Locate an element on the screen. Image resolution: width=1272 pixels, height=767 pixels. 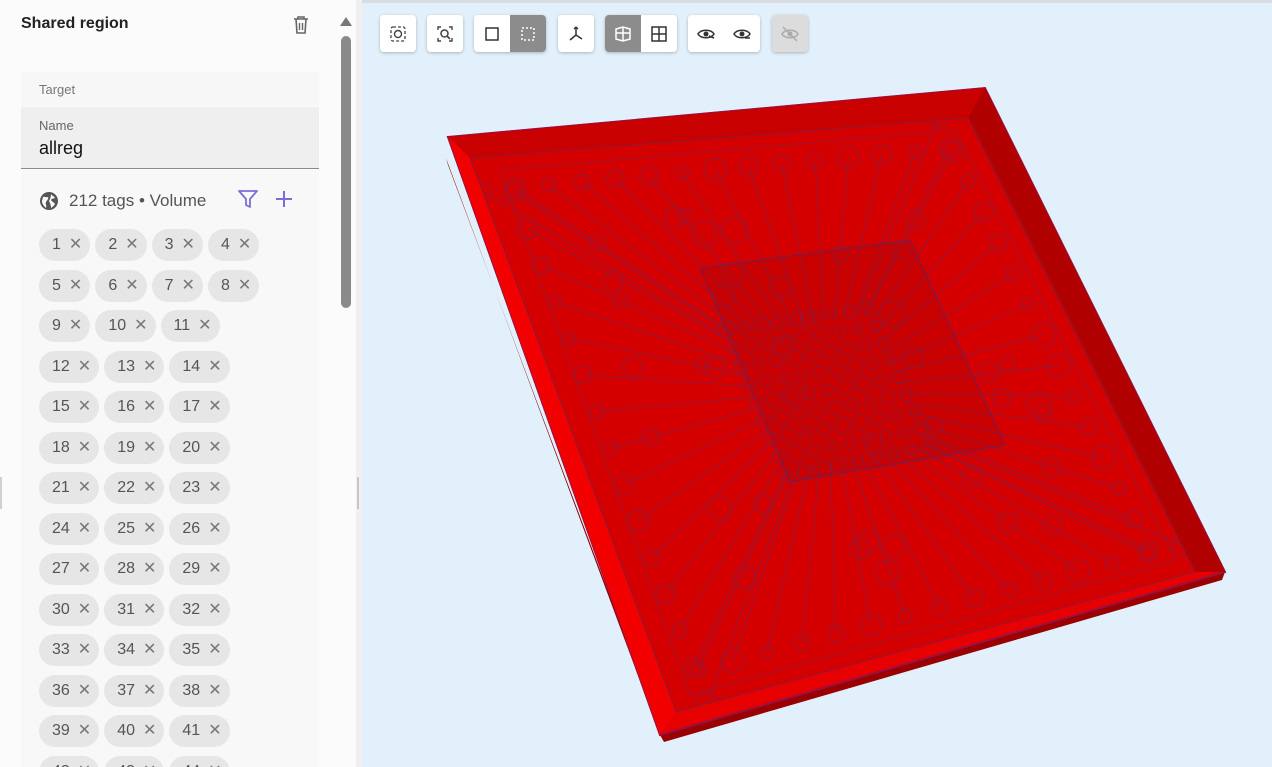
tag-chip: 40 ✕ is located at coordinates (134, 731).